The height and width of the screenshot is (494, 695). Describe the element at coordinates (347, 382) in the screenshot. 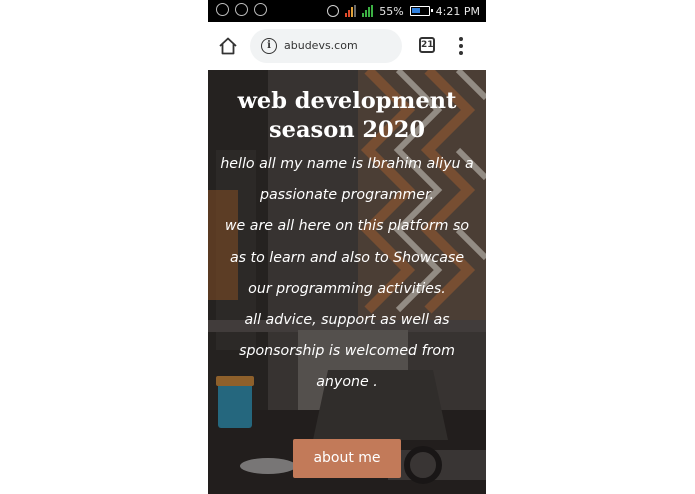

I see `hero-text-line: anyone .` at that location.